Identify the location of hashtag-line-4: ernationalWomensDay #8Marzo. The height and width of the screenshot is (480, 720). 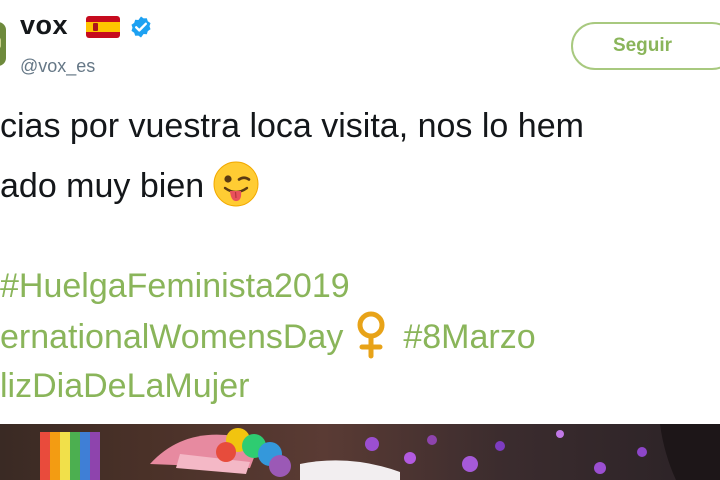
(268, 337).